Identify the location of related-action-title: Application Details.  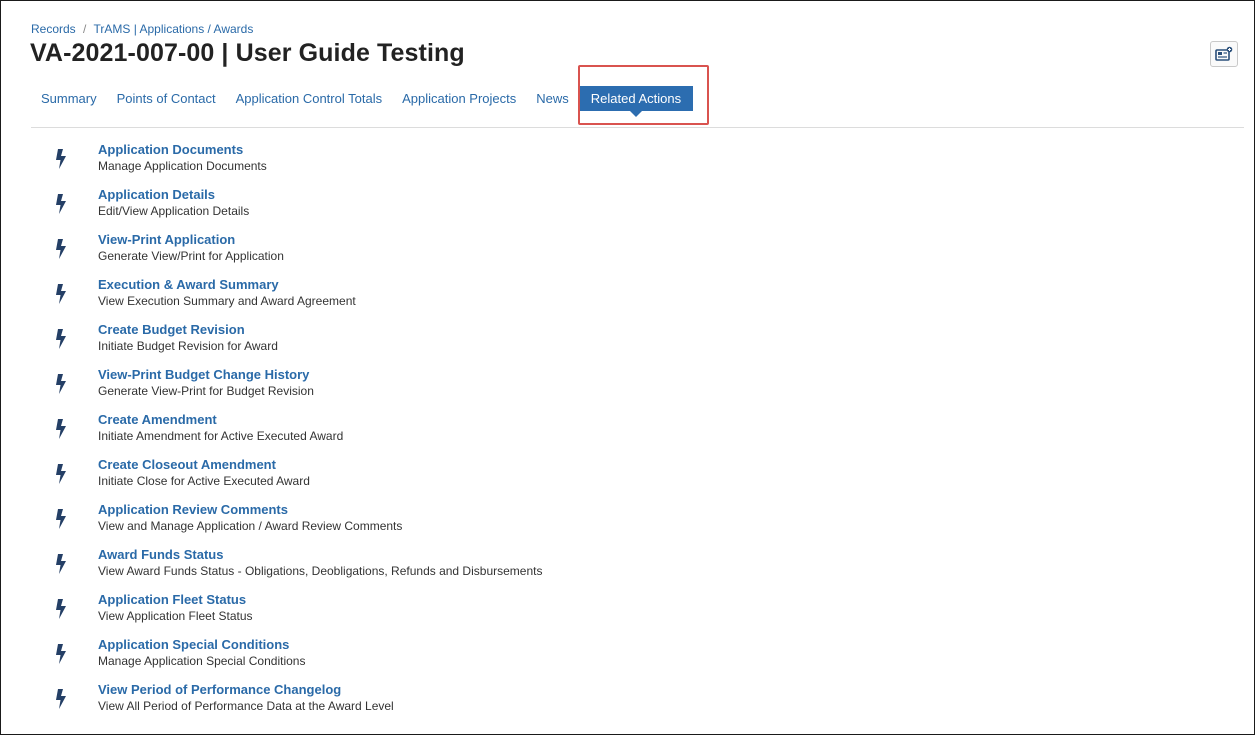
(156, 194).